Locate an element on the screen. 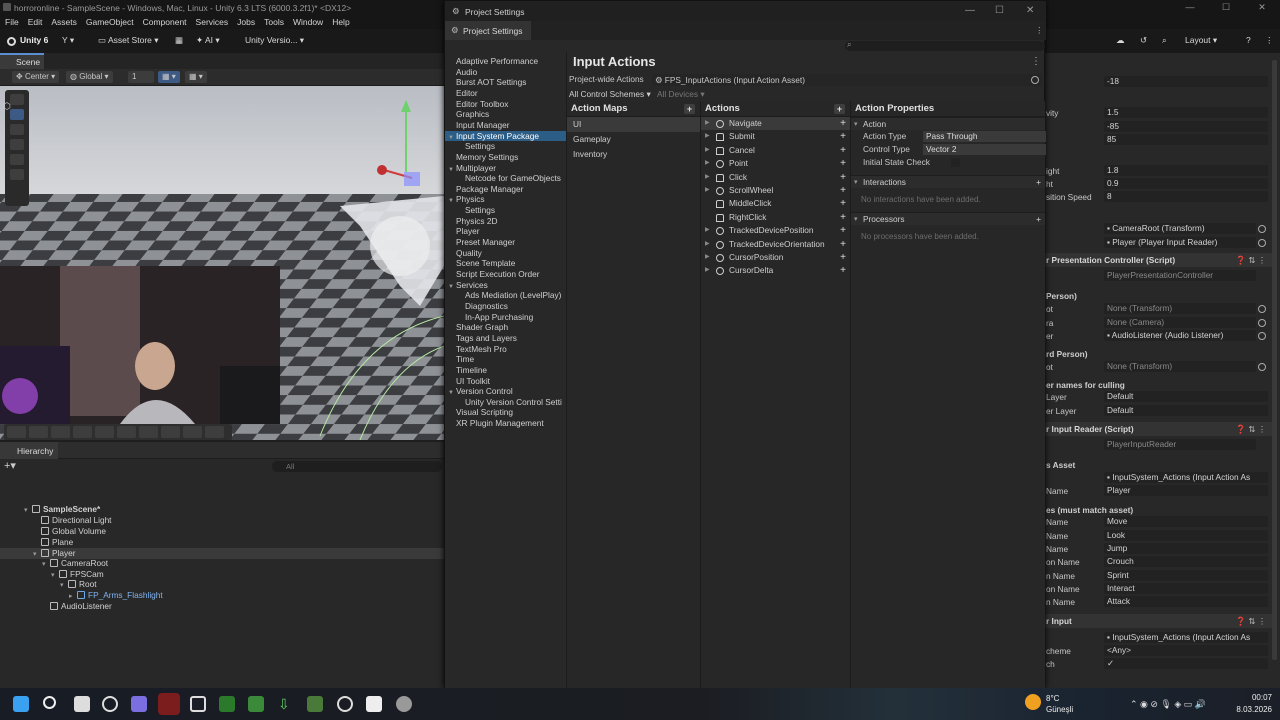 Image resolution: width=1280 pixels, height=720 pixels. tab-menu-icon: ⋮ is located at coordinates (1039, 30).